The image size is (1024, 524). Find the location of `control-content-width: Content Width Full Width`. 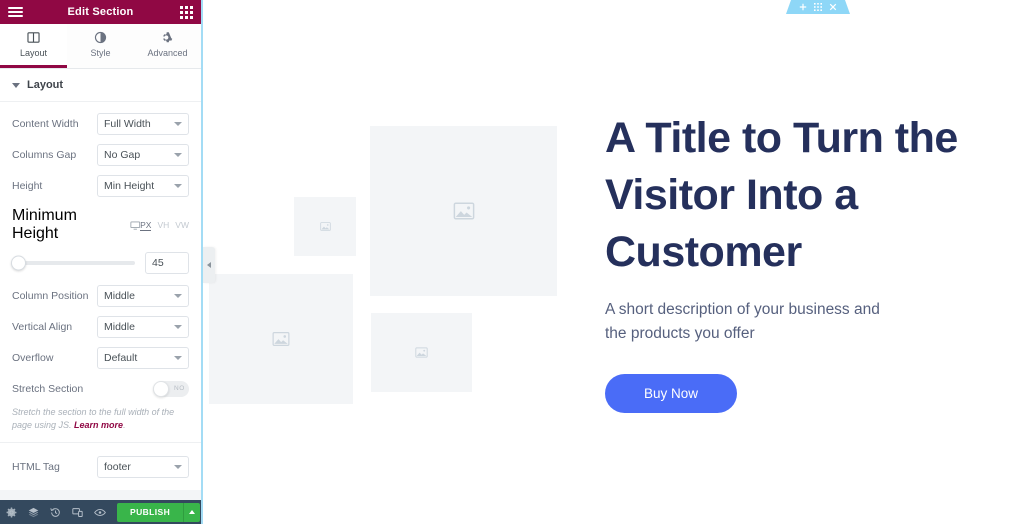

control-content-width: Content Width Full Width is located at coordinates (100, 123).